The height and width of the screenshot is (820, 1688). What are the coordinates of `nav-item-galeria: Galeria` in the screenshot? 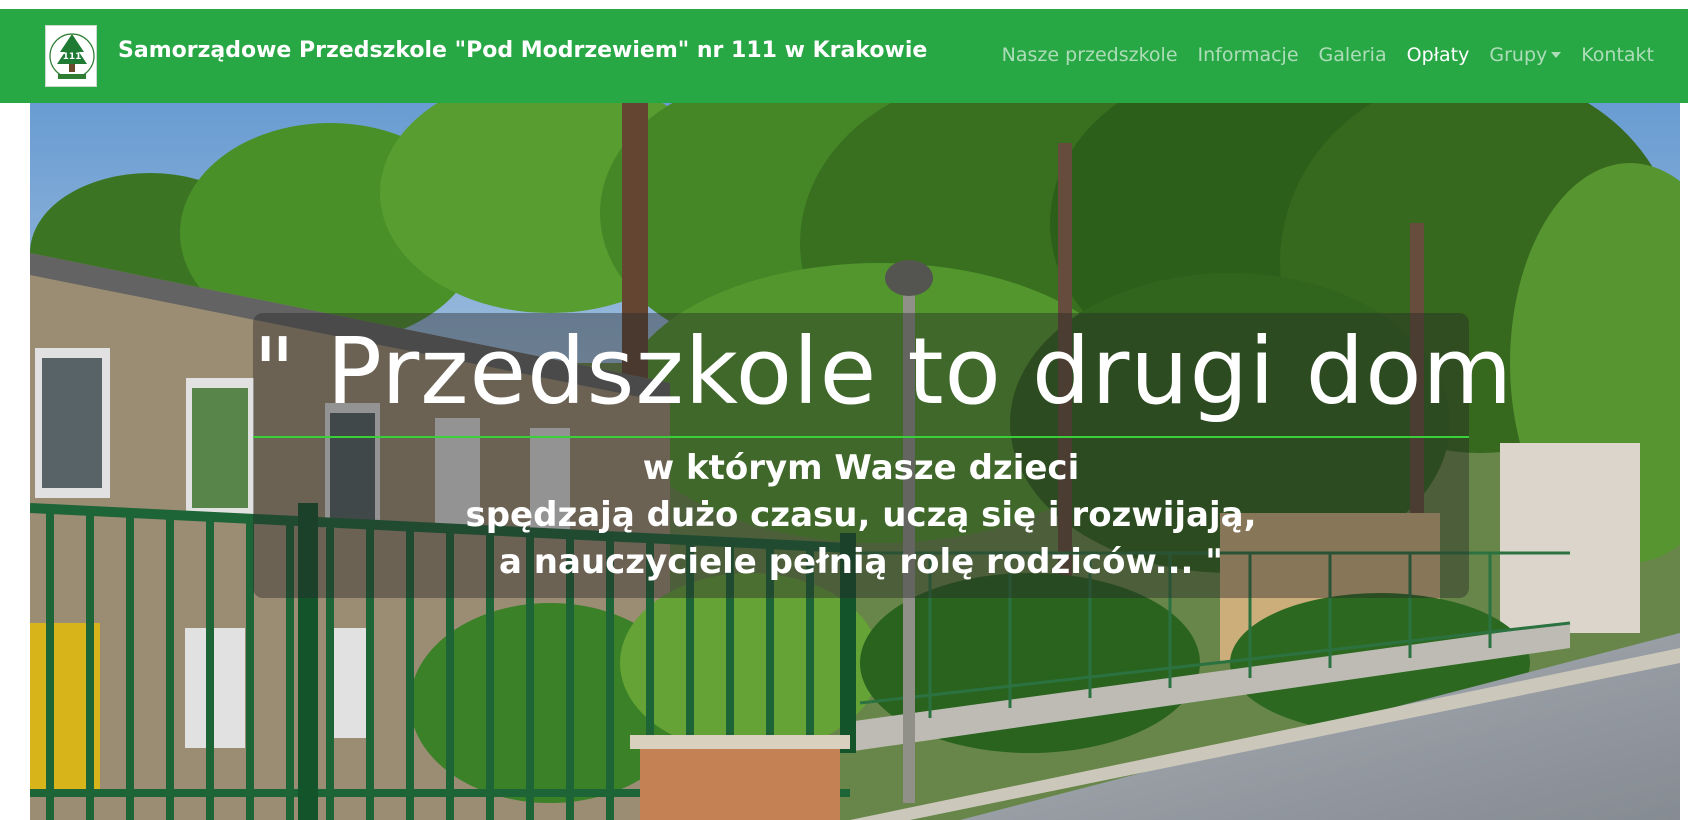 It's located at (1353, 55).